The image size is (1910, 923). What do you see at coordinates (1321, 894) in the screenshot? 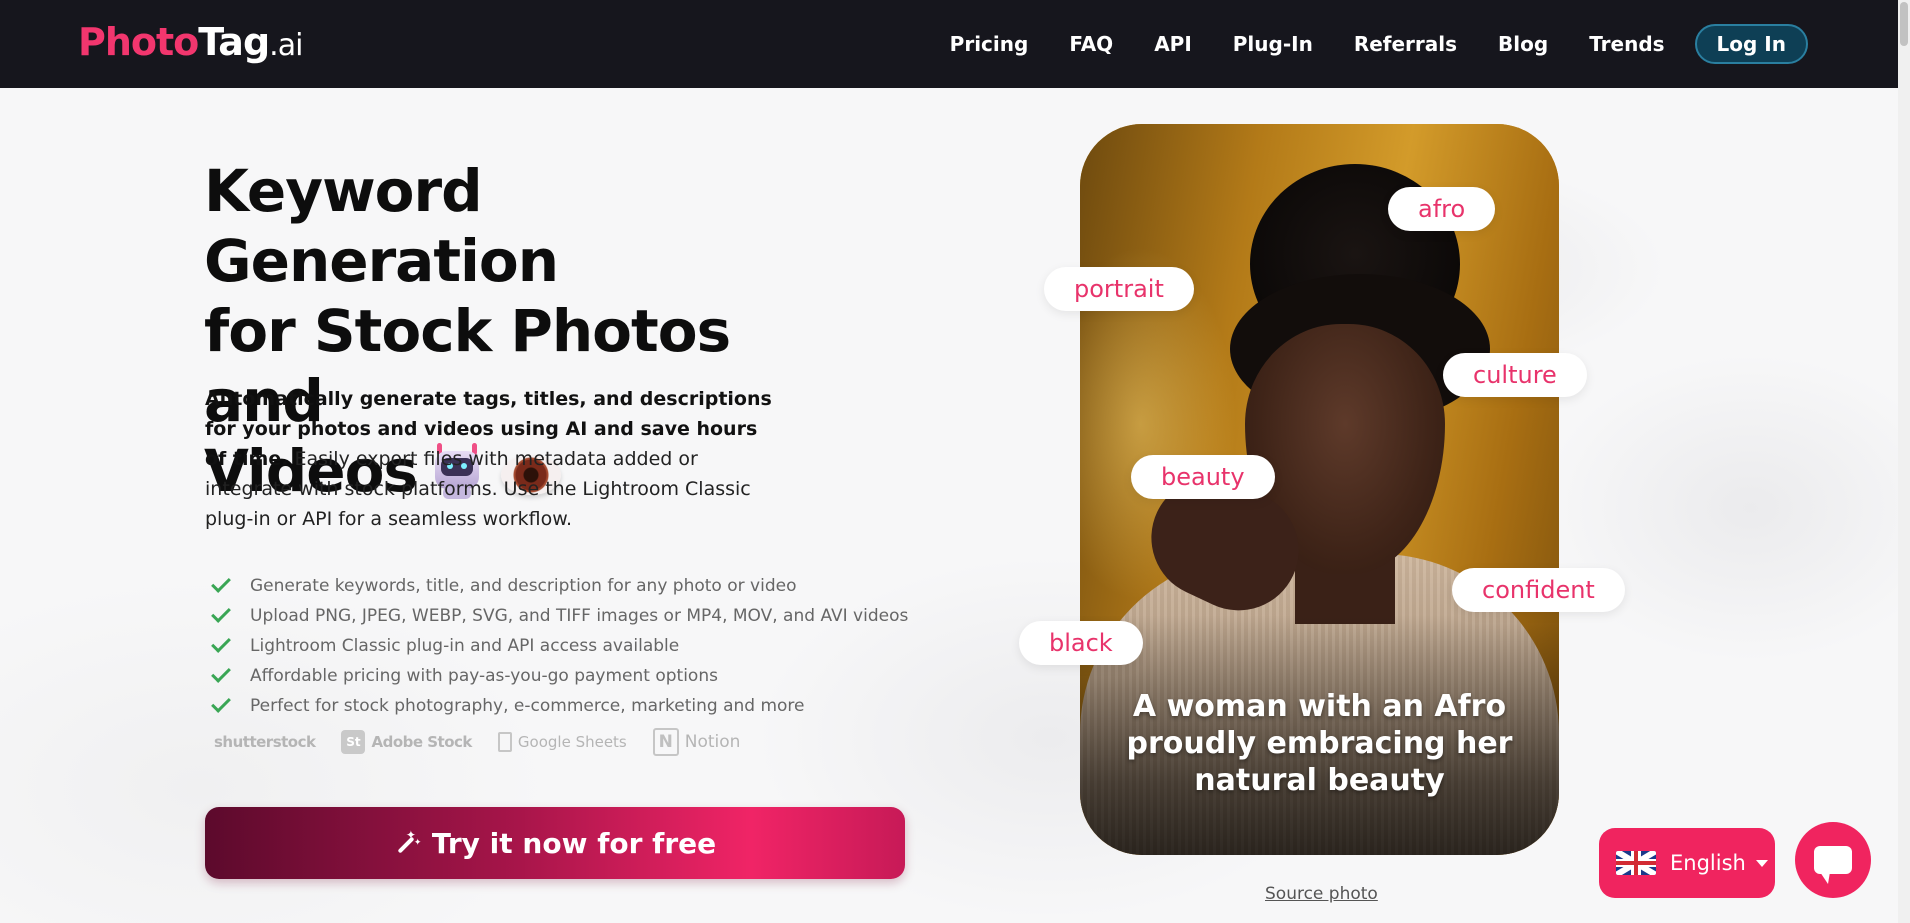
I see `source-photo-link: Source photo` at bounding box center [1321, 894].